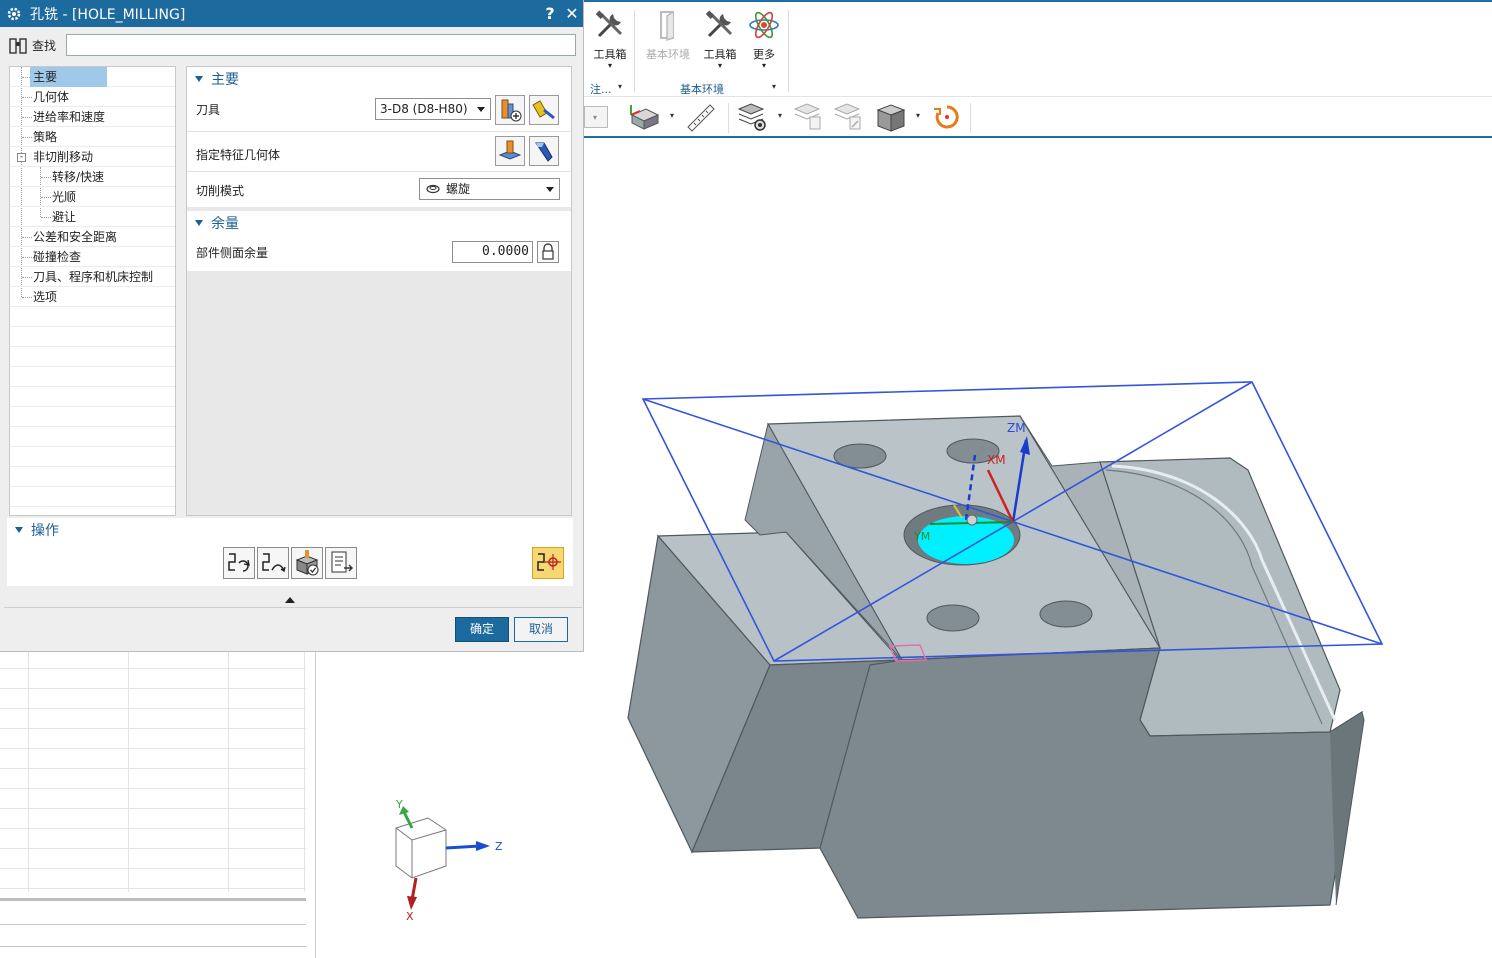 This screenshot has height=958, width=1492. I want to click on binoculars-icon, so click(18, 46).